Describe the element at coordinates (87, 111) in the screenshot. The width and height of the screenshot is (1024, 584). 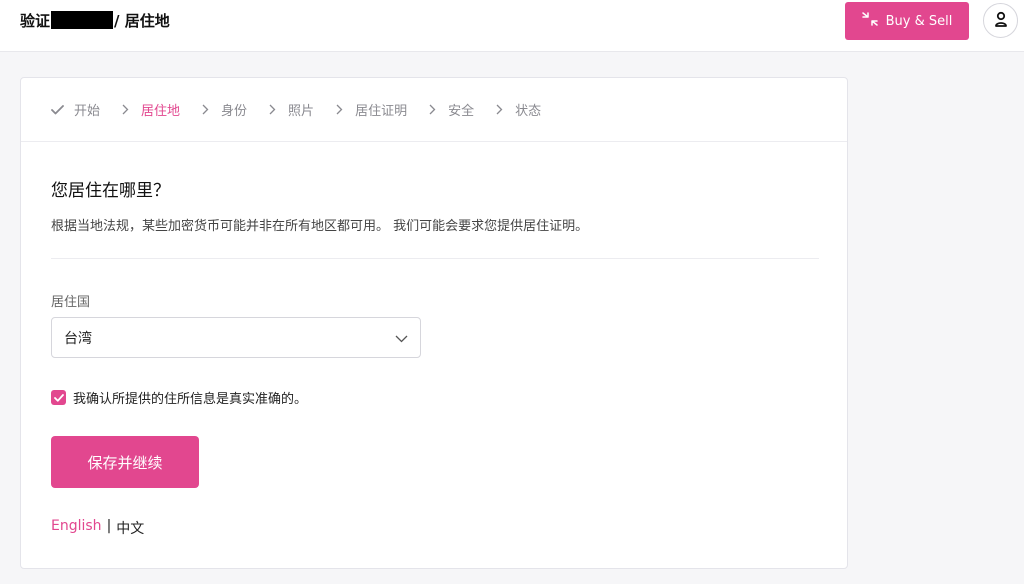
I see `step-label: 开始` at that location.